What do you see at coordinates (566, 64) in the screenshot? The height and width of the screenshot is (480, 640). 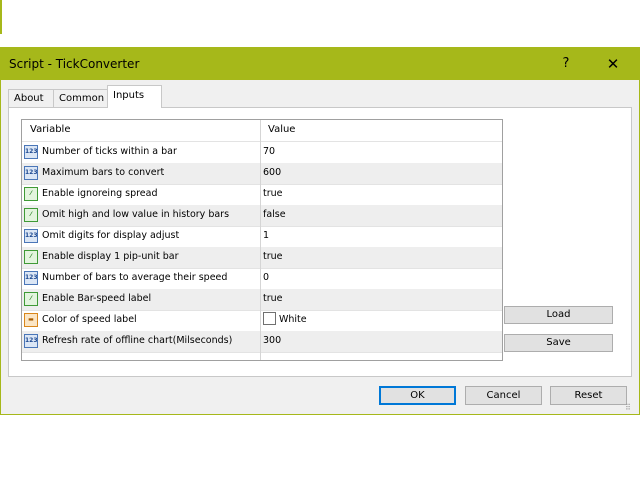 I see `help-button: ?` at bounding box center [566, 64].